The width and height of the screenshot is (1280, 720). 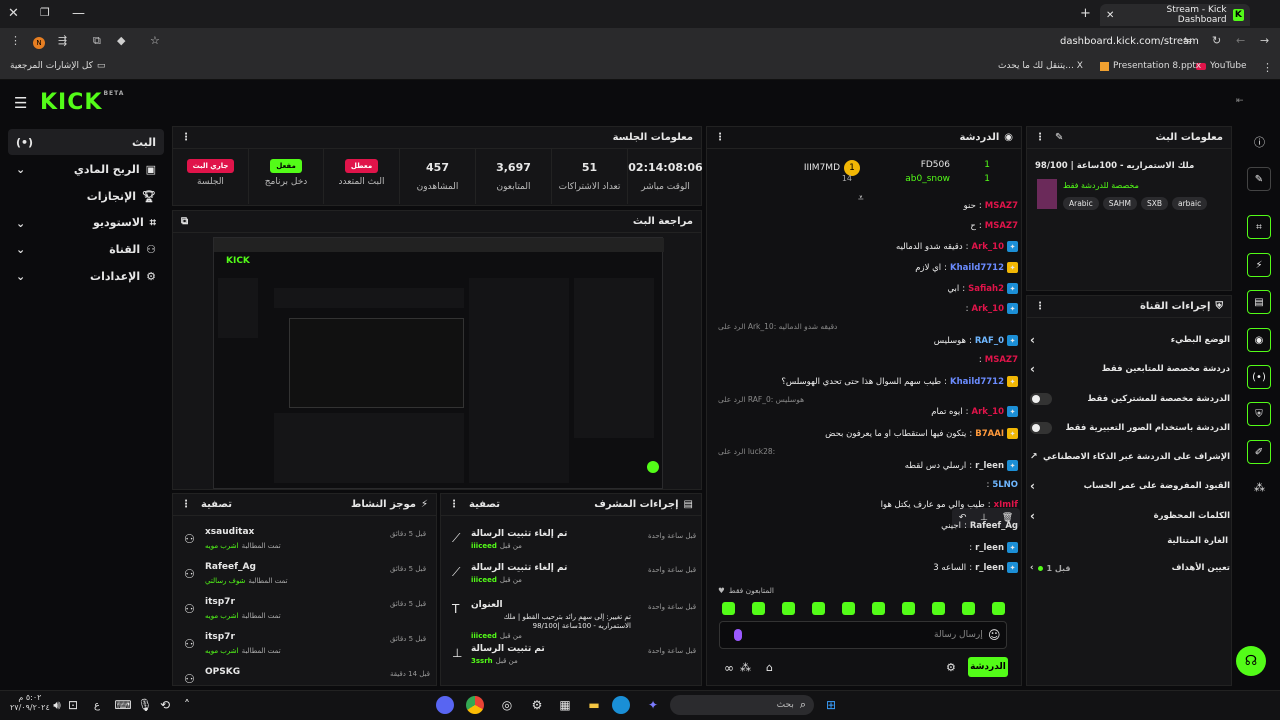 What do you see at coordinates (1251, 661) in the screenshot?
I see `help-chat-button: ☊` at bounding box center [1251, 661].